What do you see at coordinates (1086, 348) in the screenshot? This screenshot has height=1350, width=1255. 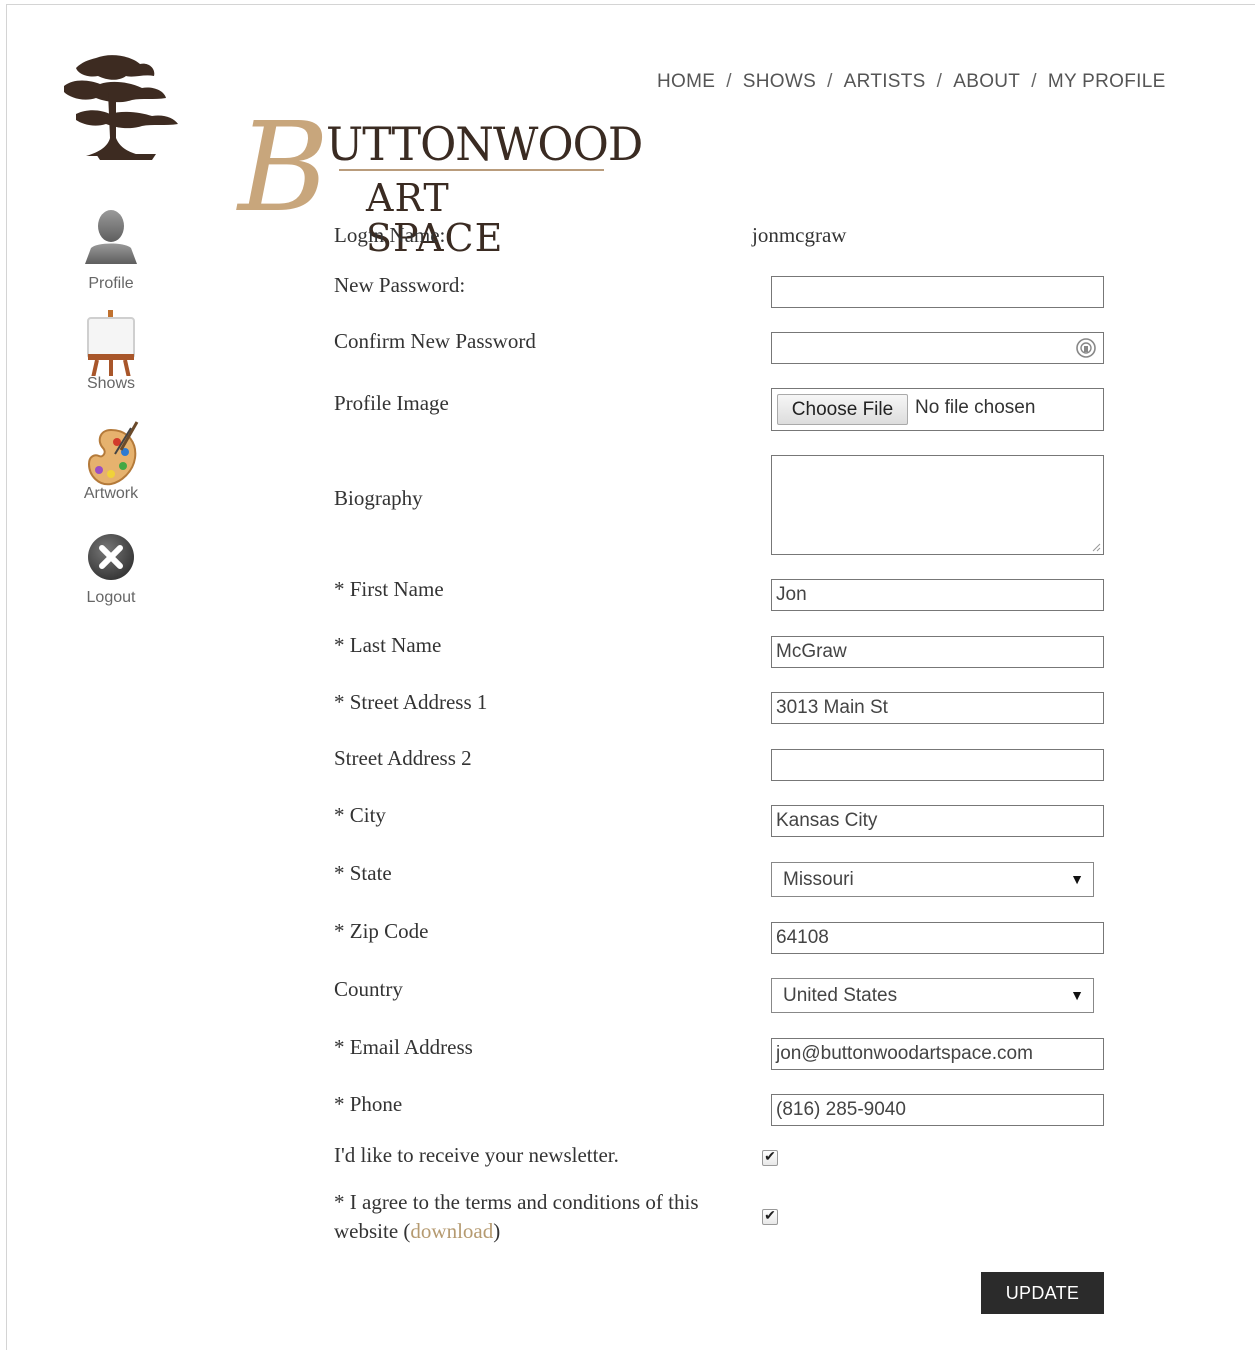 I see `password-manager-icon` at bounding box center [1086, 348].